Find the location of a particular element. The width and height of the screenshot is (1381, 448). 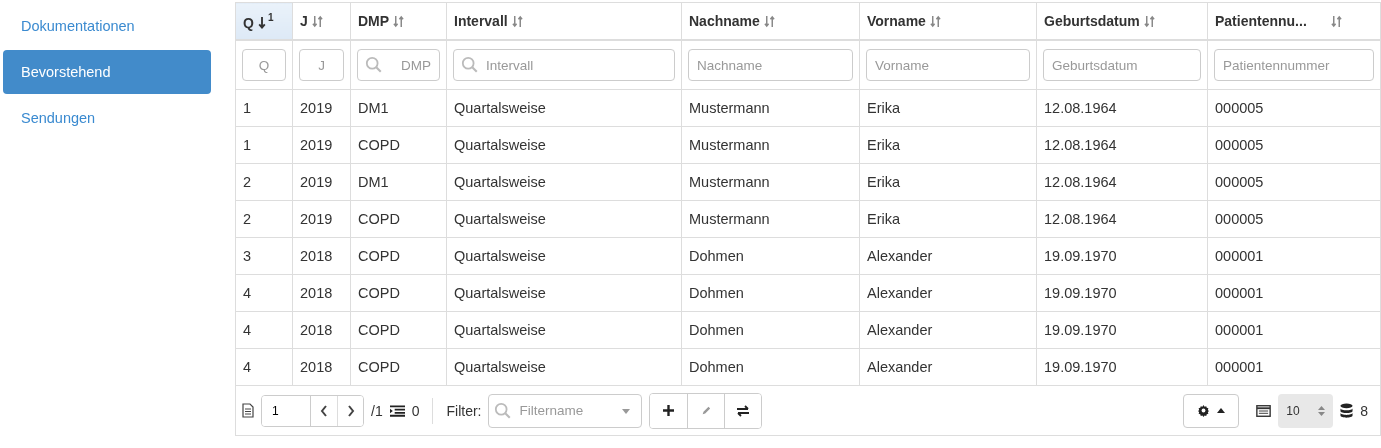

sidebar-item: Sendungen is located at coordinates (107, 118).